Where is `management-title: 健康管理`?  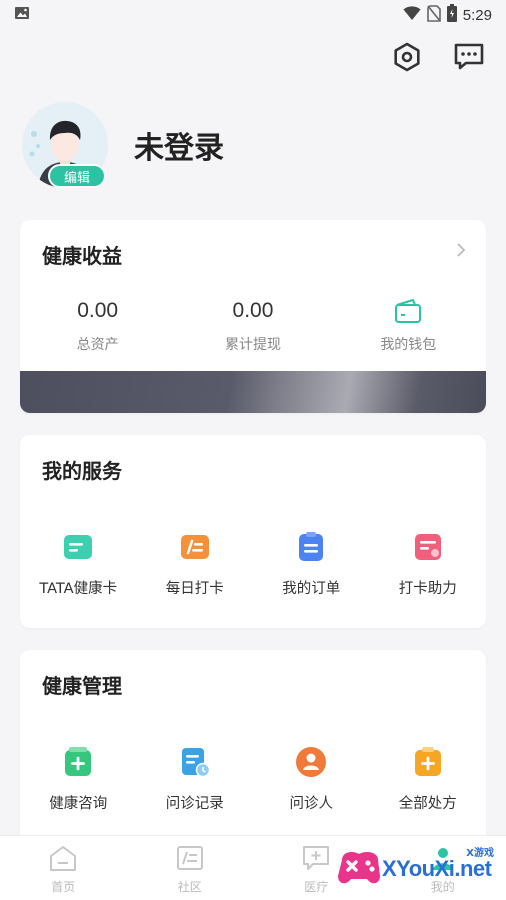
management-title: 健康管理 is located at coordinates (82, 686).